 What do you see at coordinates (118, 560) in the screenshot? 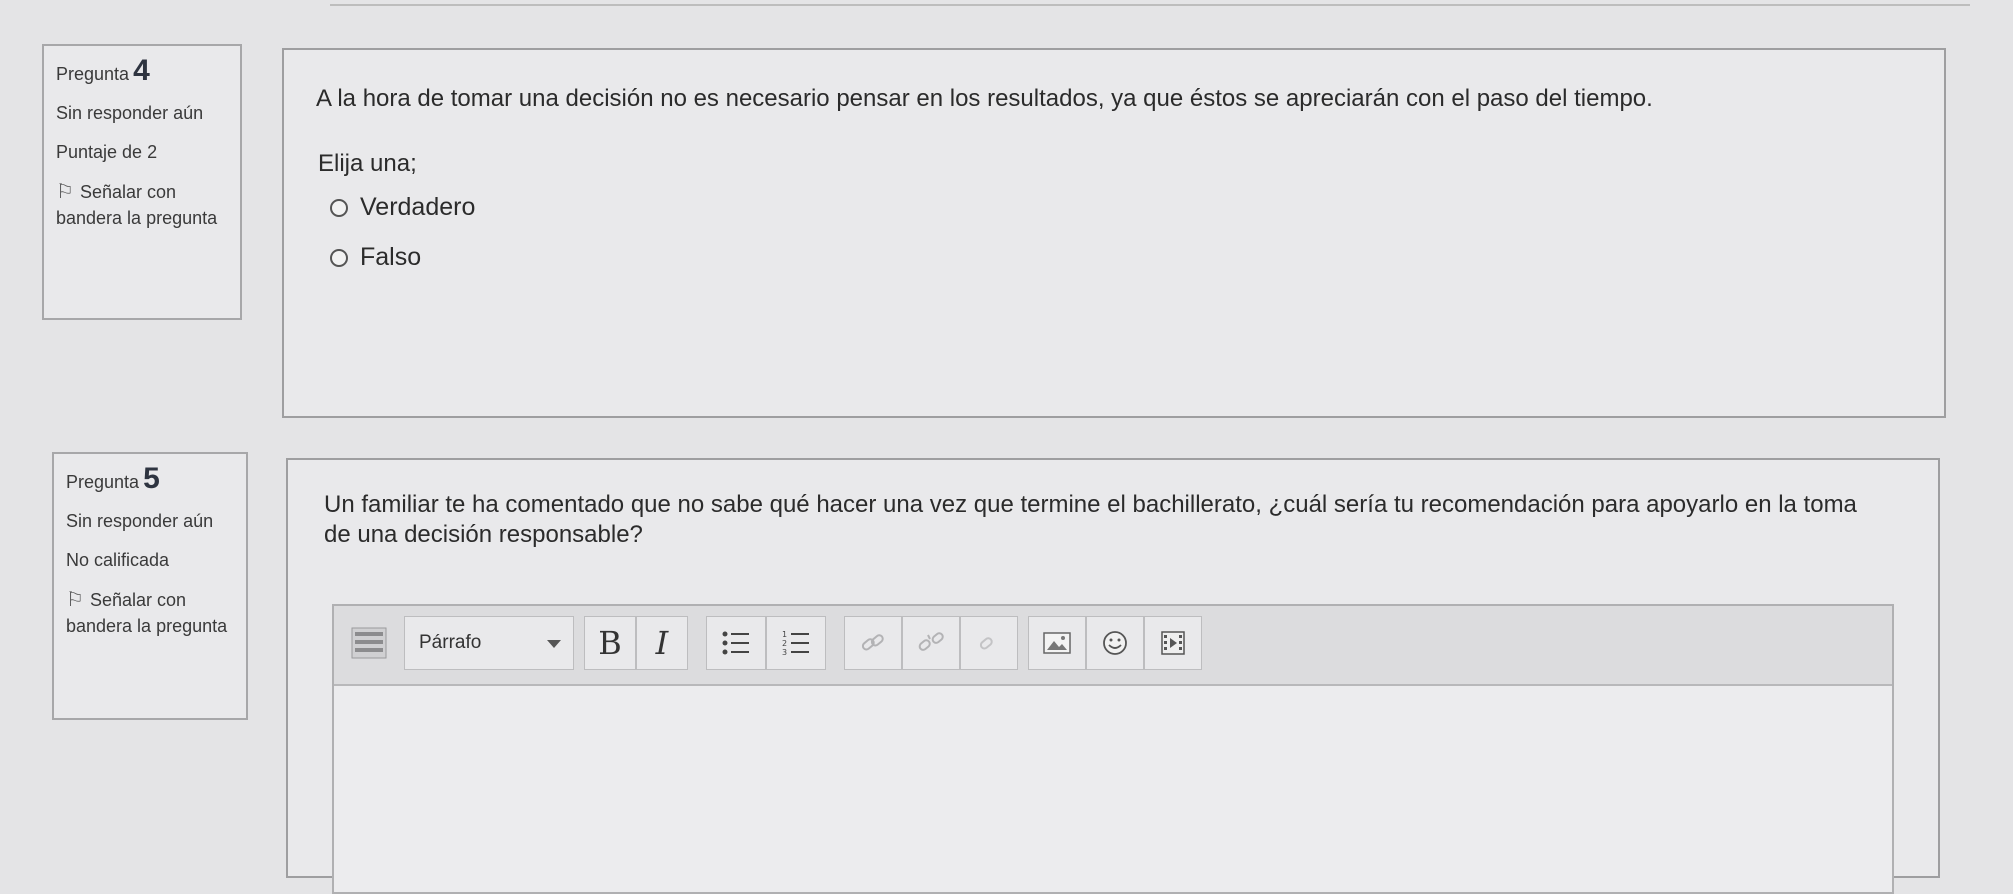
I see `question-grade: No calificada` at bounding box center [118, 560].